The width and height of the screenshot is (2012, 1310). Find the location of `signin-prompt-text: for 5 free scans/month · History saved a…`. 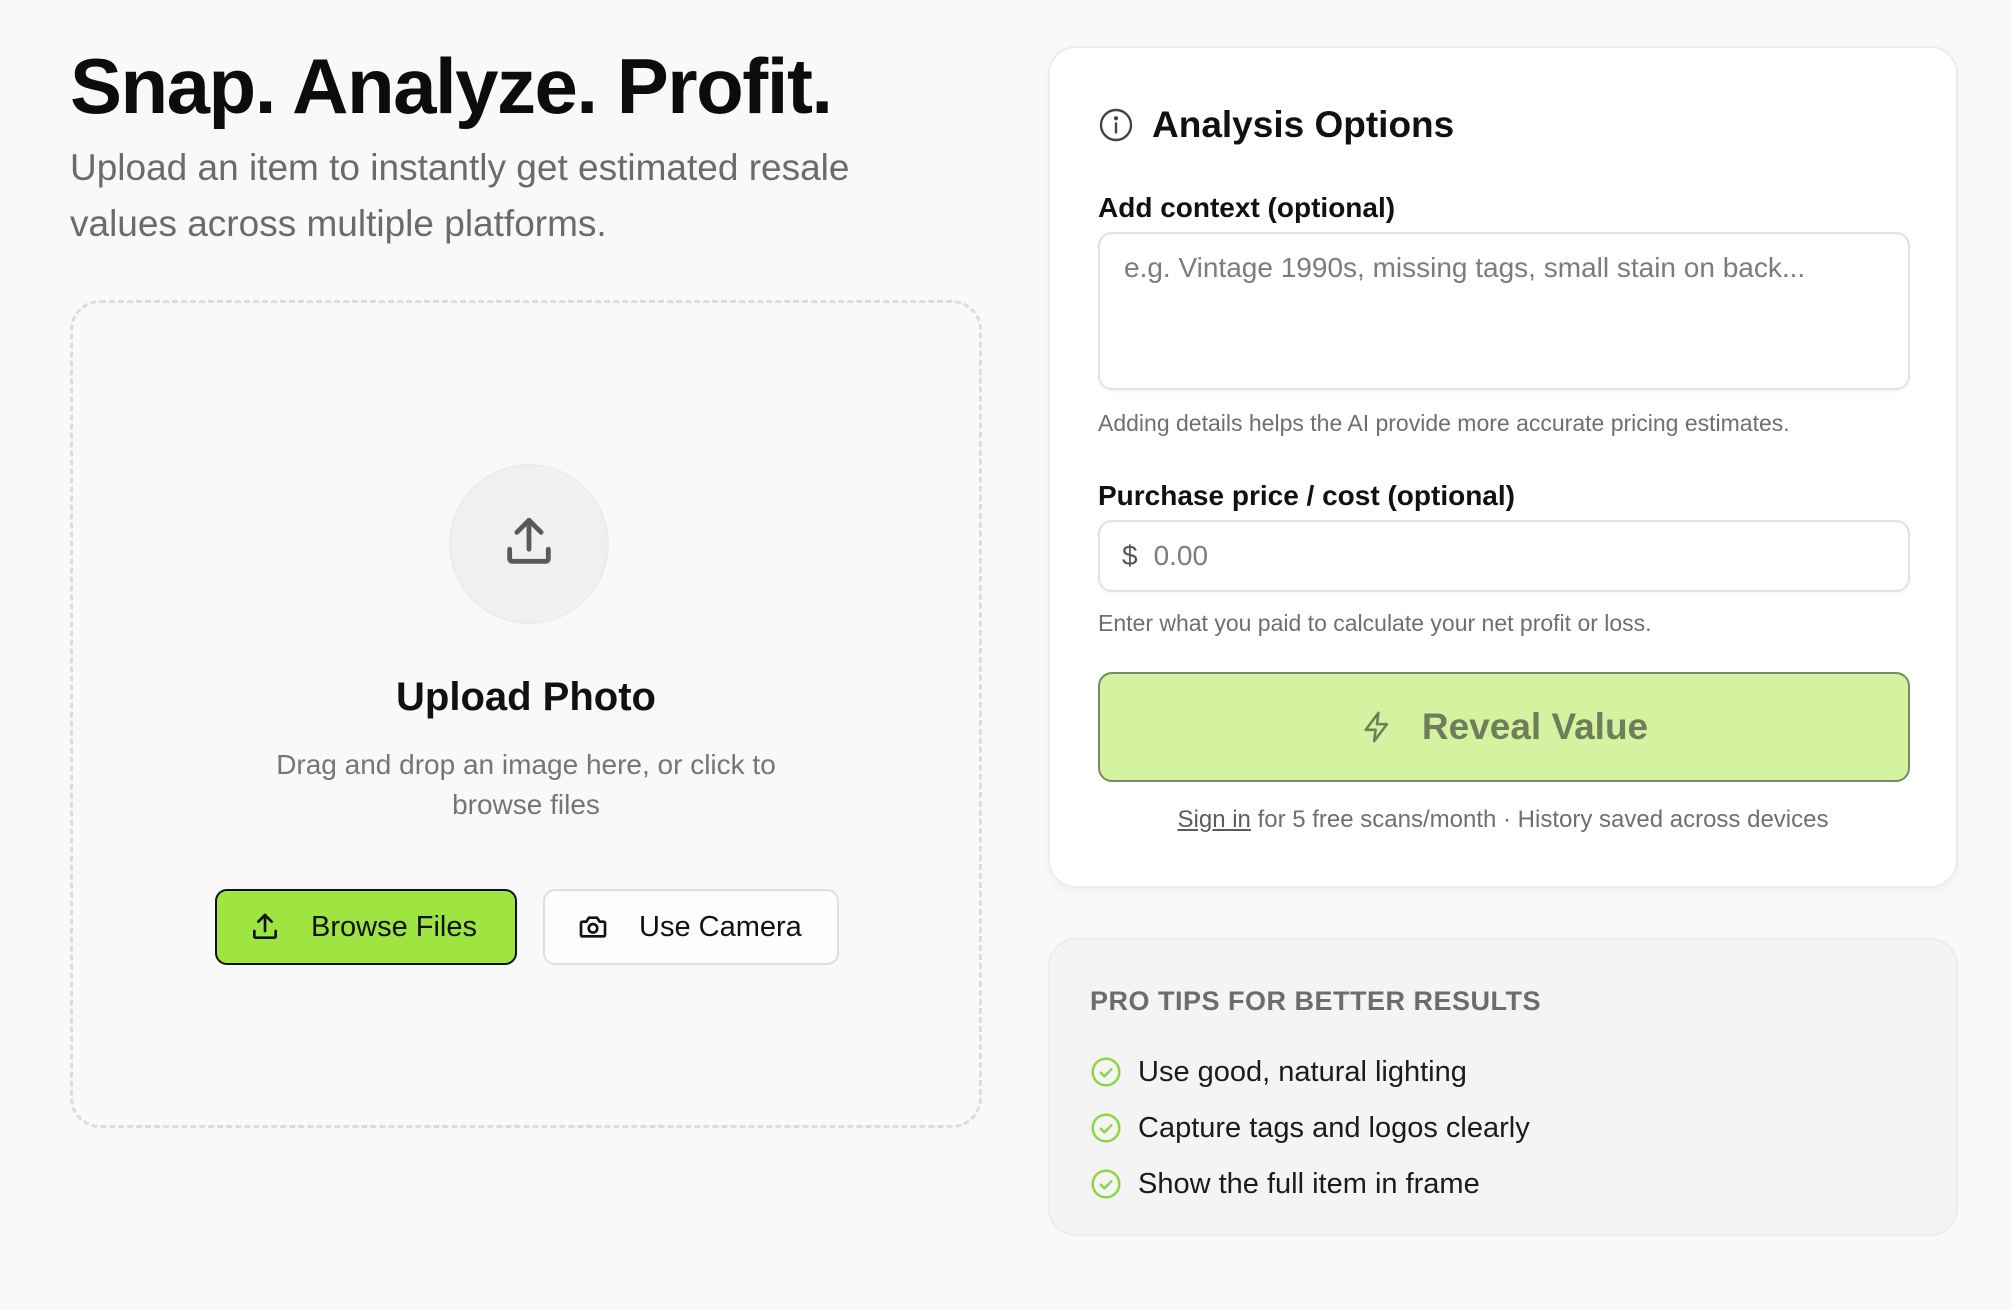

signin-prompt-text: for 5 free scans/month · History saved a… is located at coordinates (1539, 819).